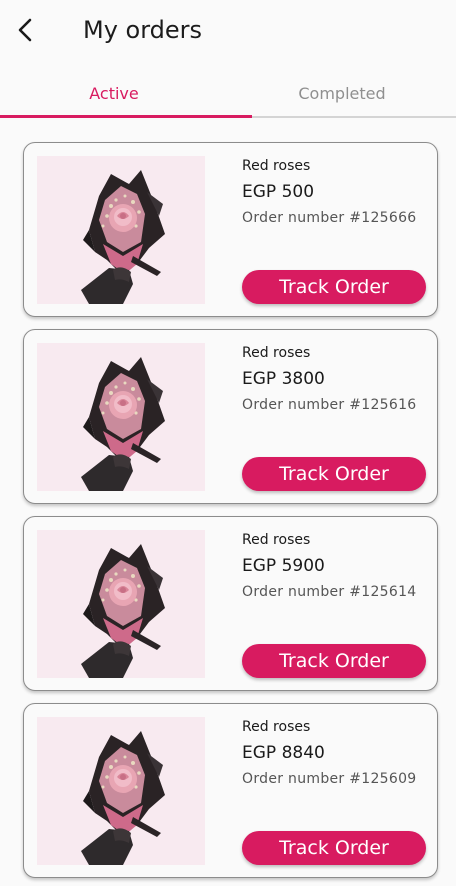 This screenshot has width=456, height=886. Describe the element at coordinates (329, 592) in the screenshot. I see `order-number: Order number #125614` at that location.